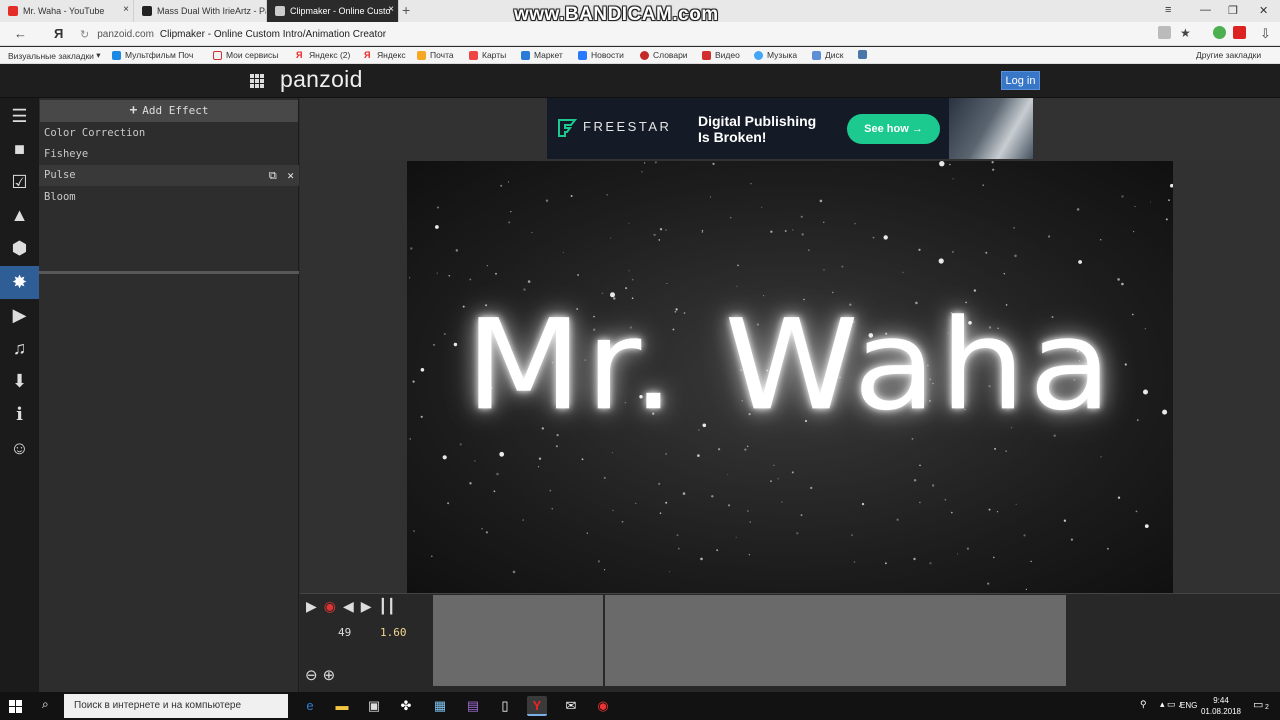 The width and height of the screenshot is (1280, 720). I want to click on music-note-icon: ♫, so click(19, 348).